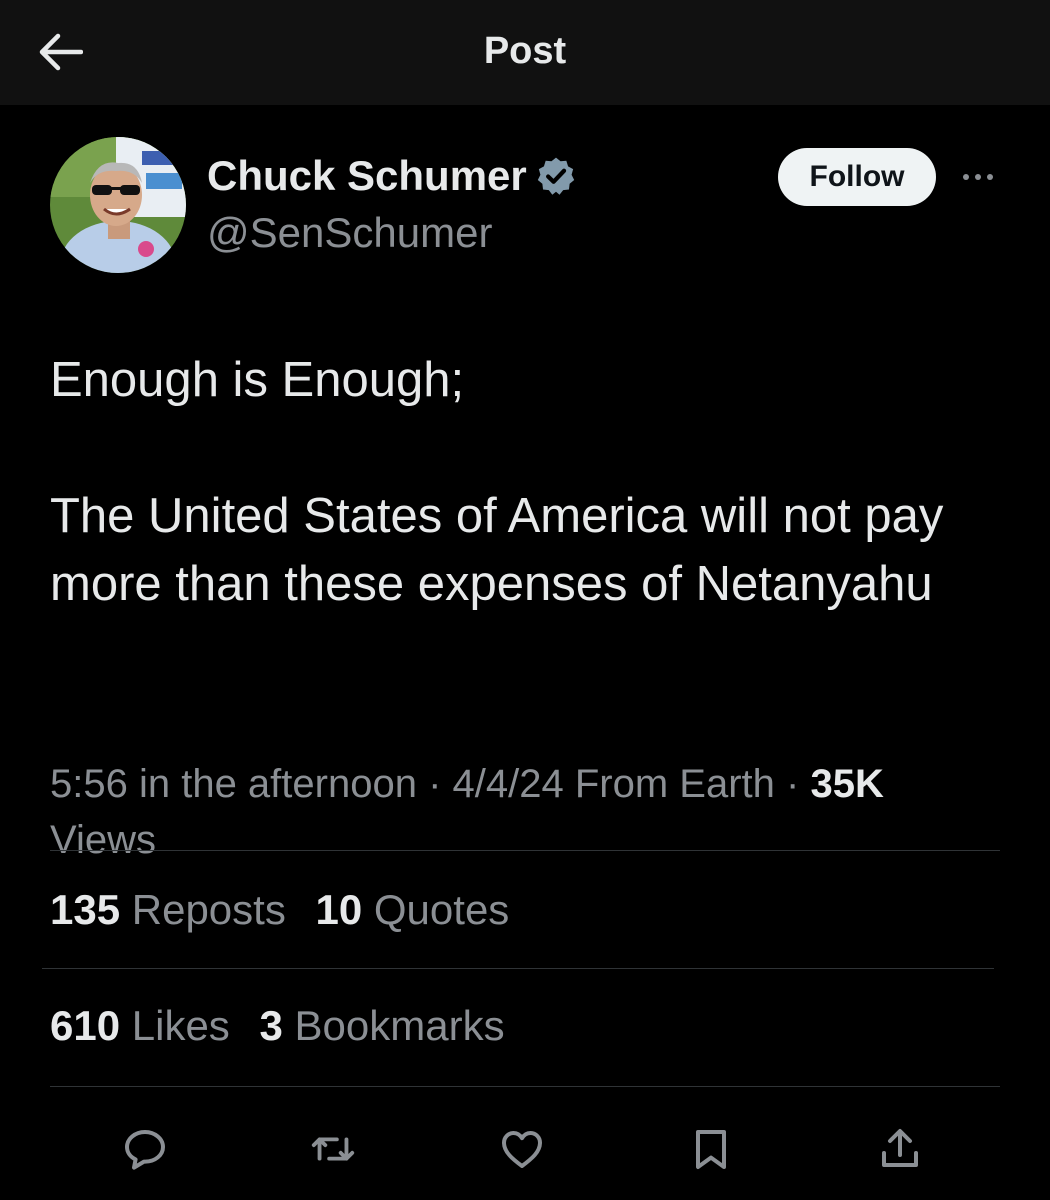 The width and height of the screenshot is (1050, 1200). I want to click on like-icon, so click(522, 1149).